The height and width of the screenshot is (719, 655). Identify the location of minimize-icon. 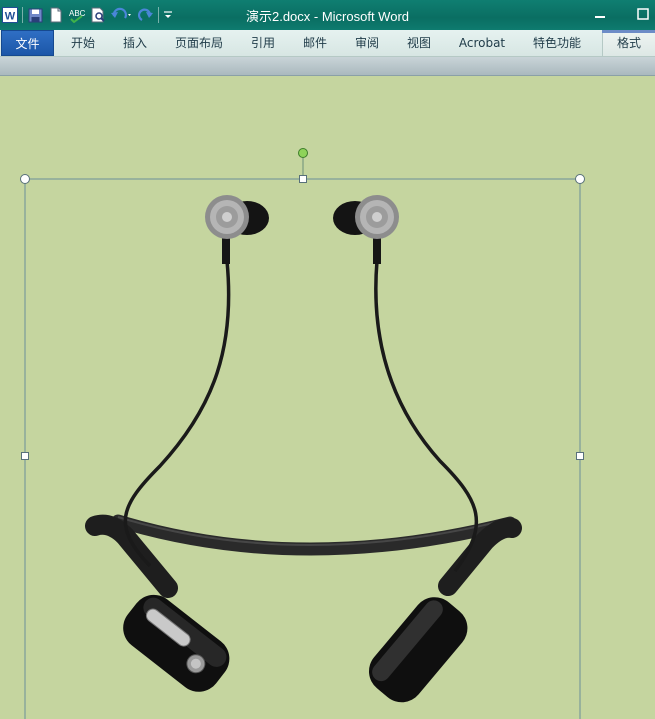
(600, 14).